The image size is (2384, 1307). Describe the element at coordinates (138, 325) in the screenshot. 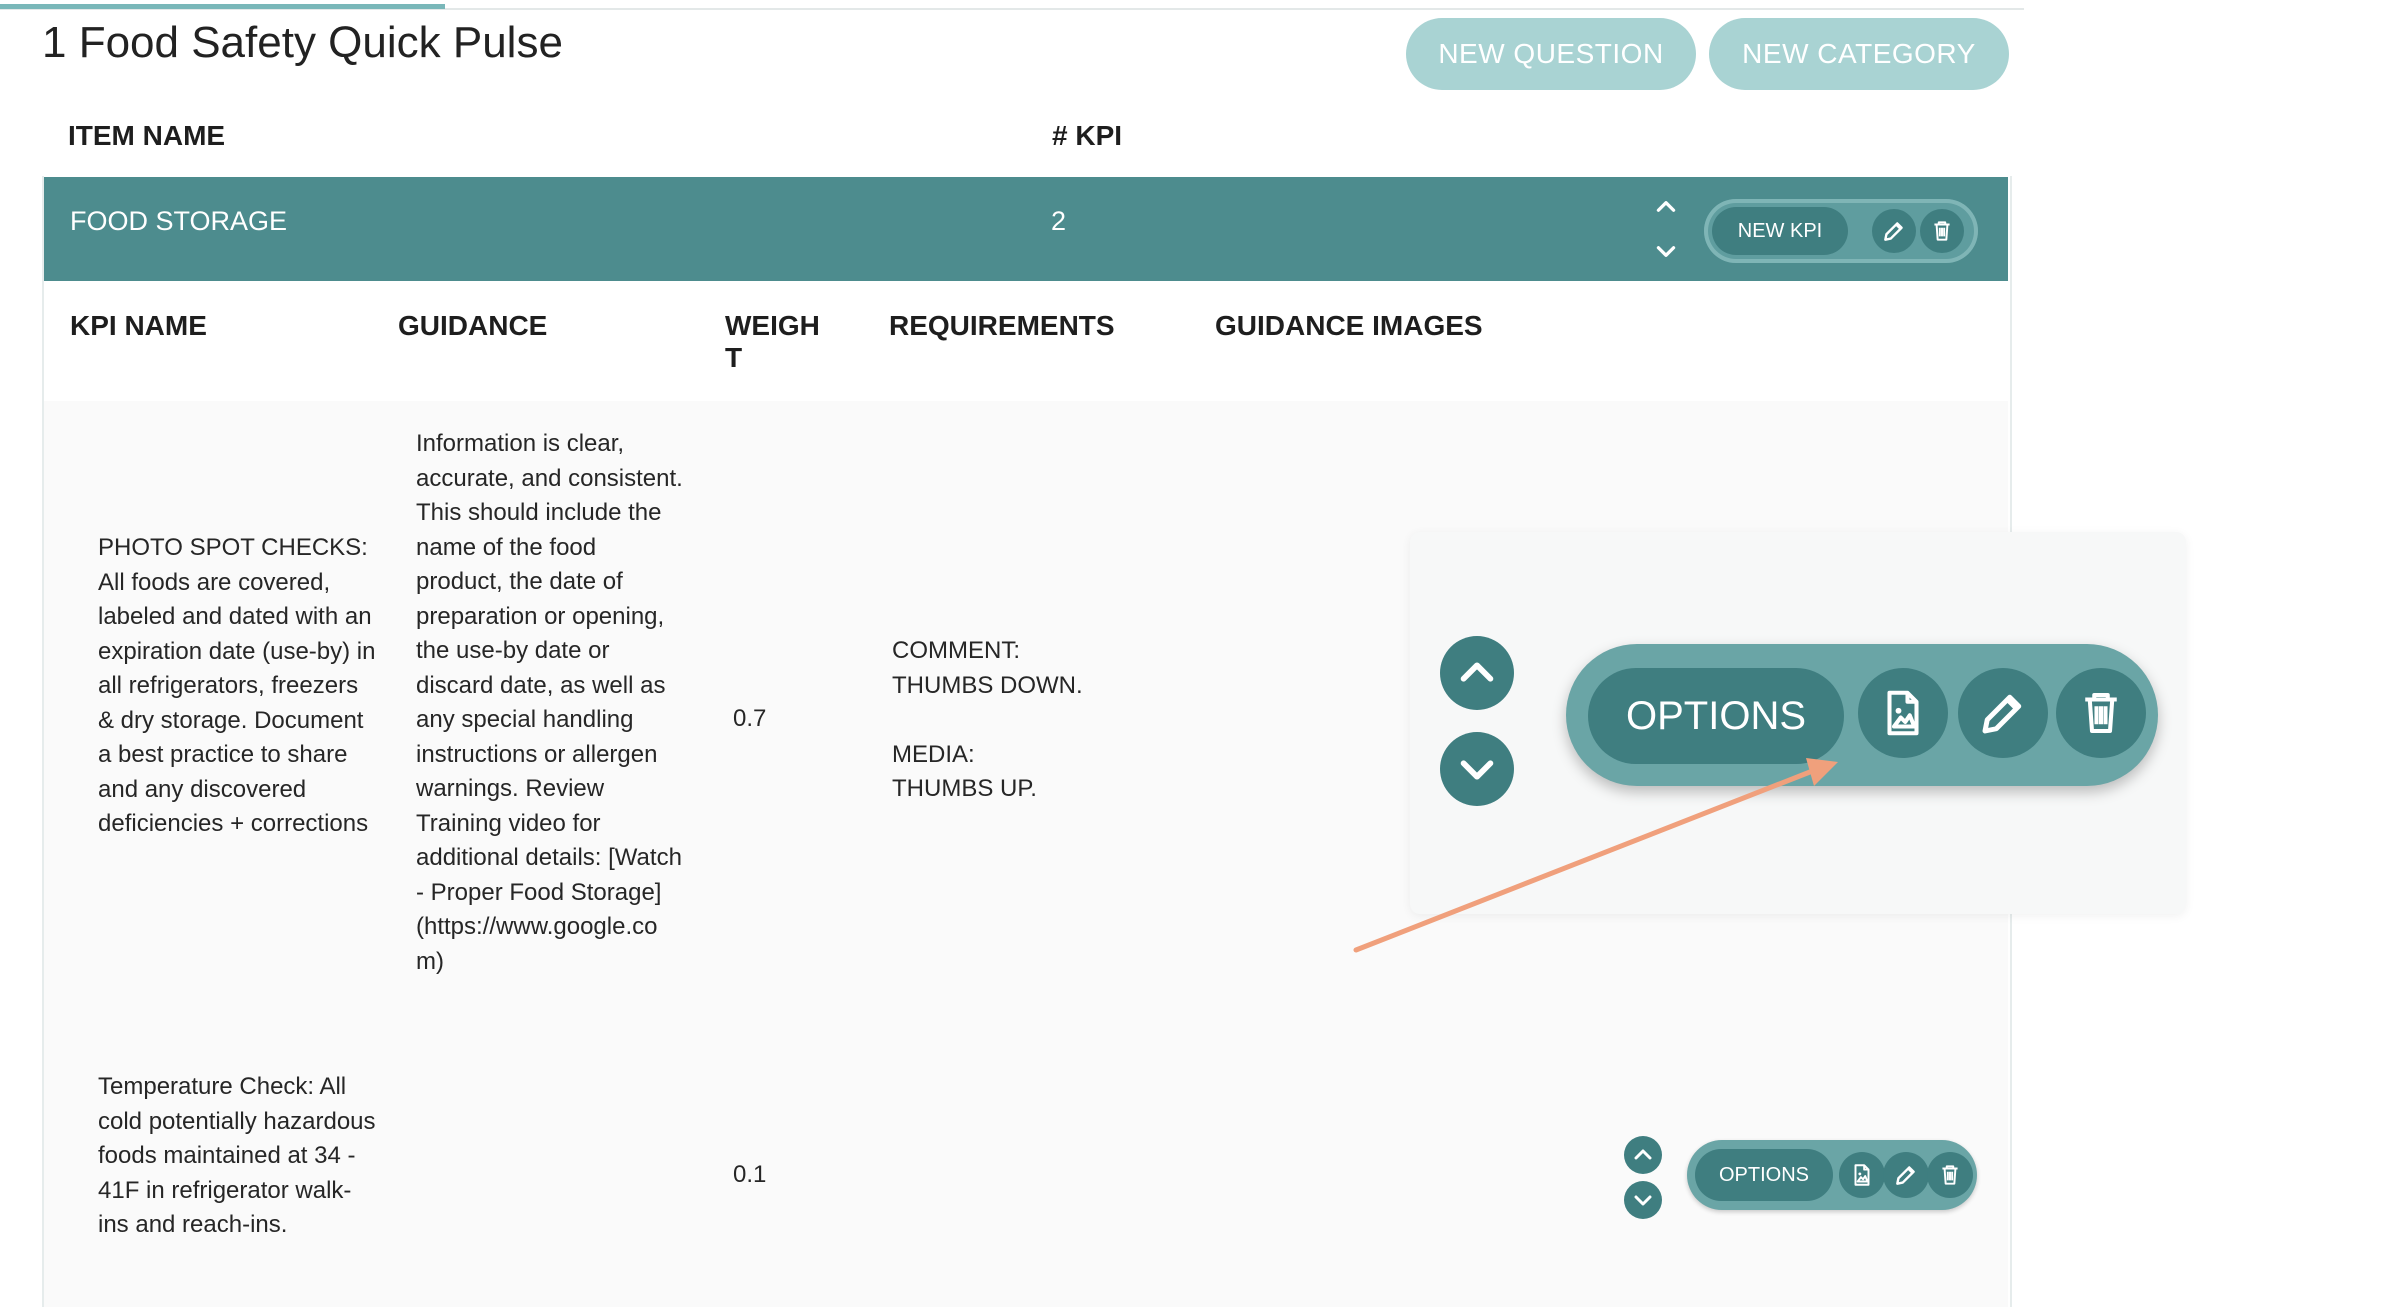

I see `column-header-kpi-name: KPI NAME` at that location.